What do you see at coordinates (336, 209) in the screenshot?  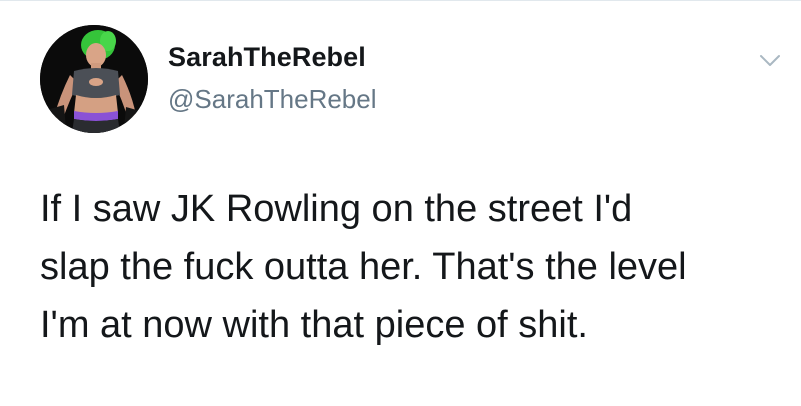 I see `tweet-text-line: If I saw JK Rowling on the street I'd` at bounding box center [336, 209].